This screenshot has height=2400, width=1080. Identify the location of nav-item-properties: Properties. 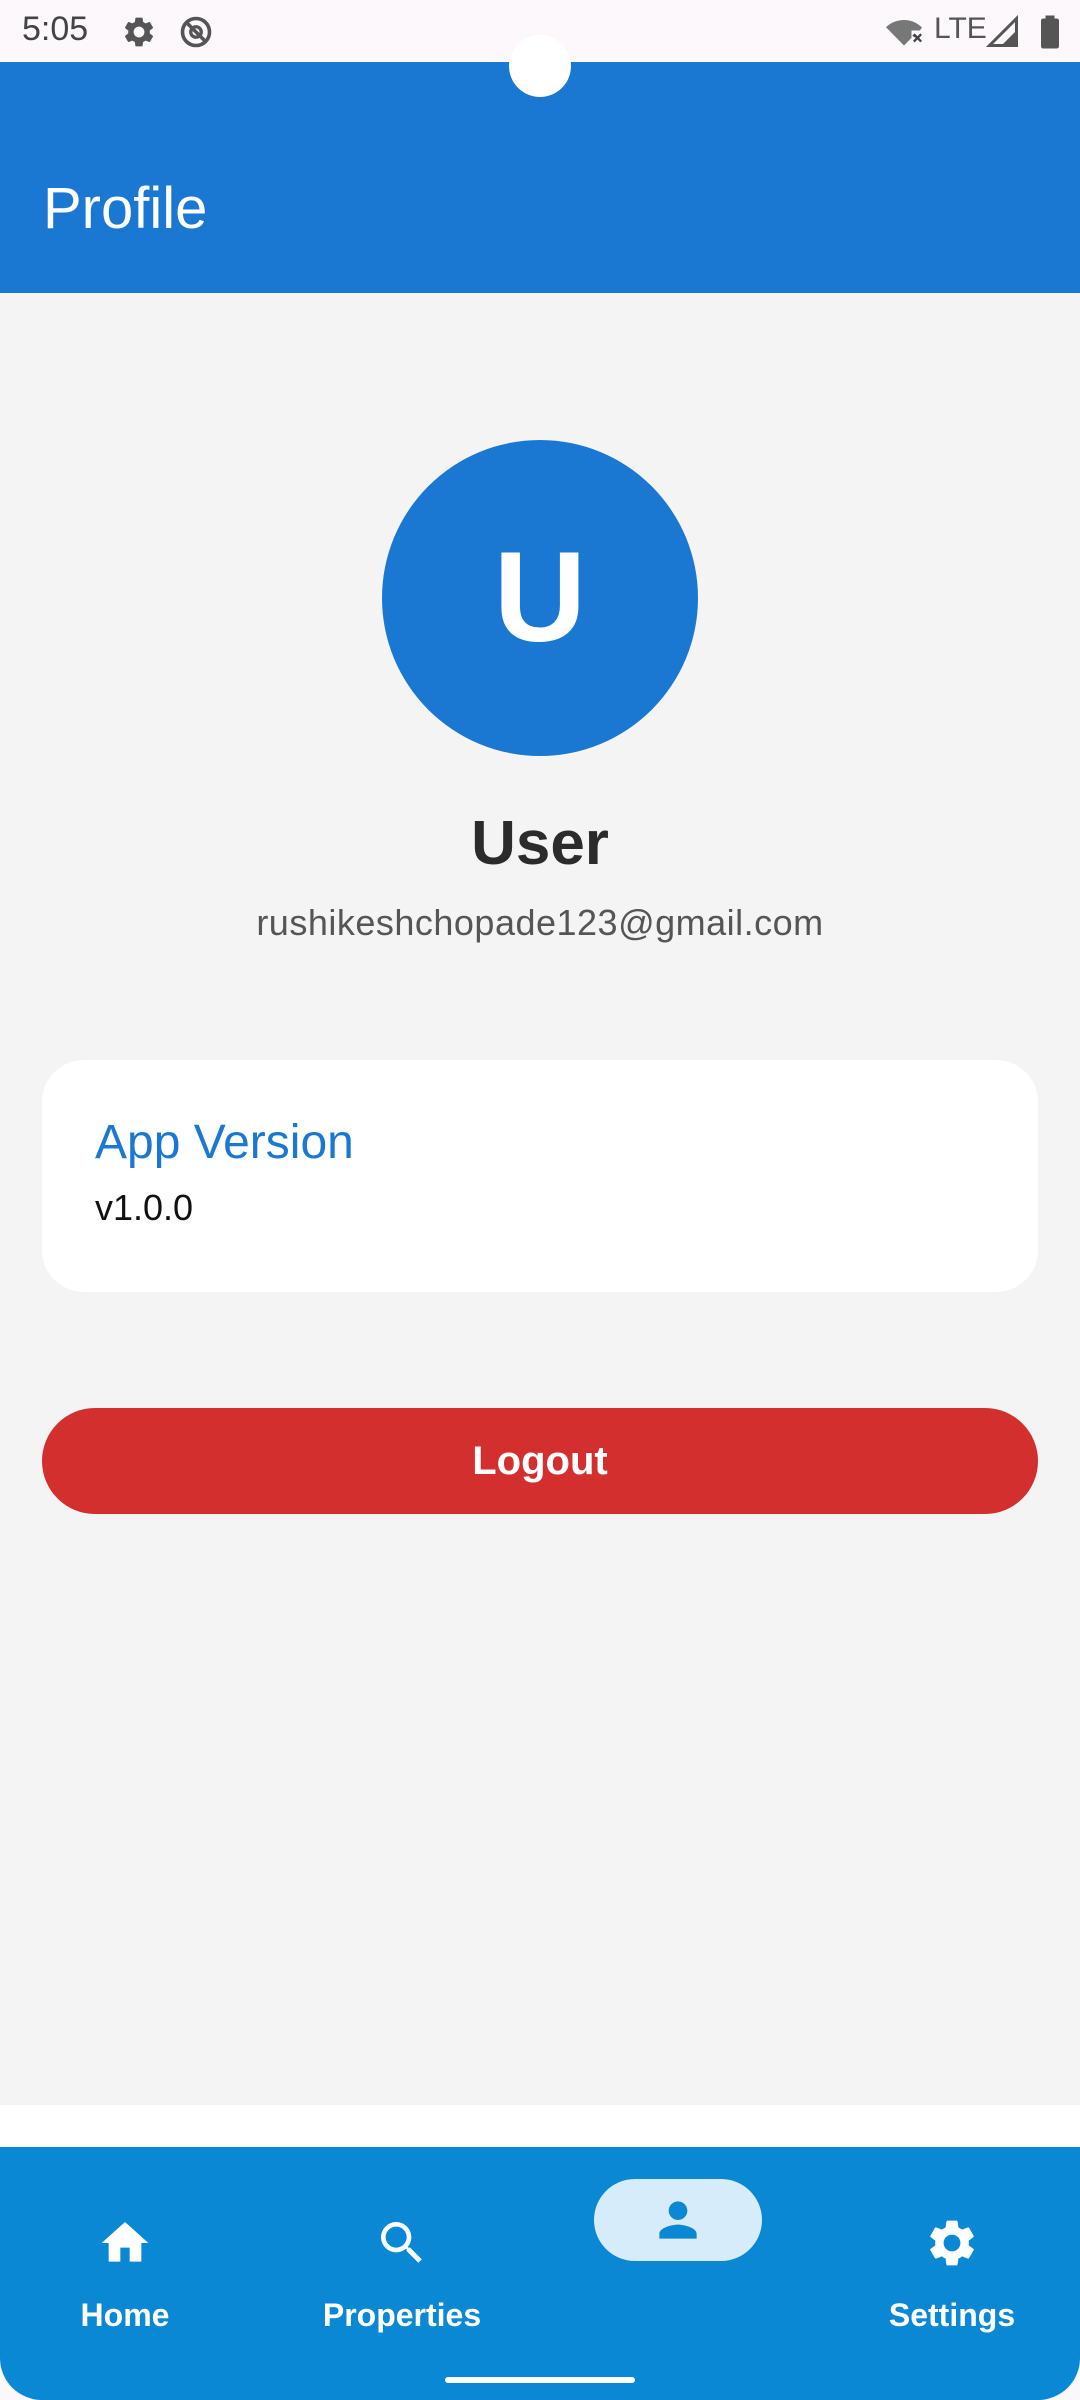
(402, 2267).